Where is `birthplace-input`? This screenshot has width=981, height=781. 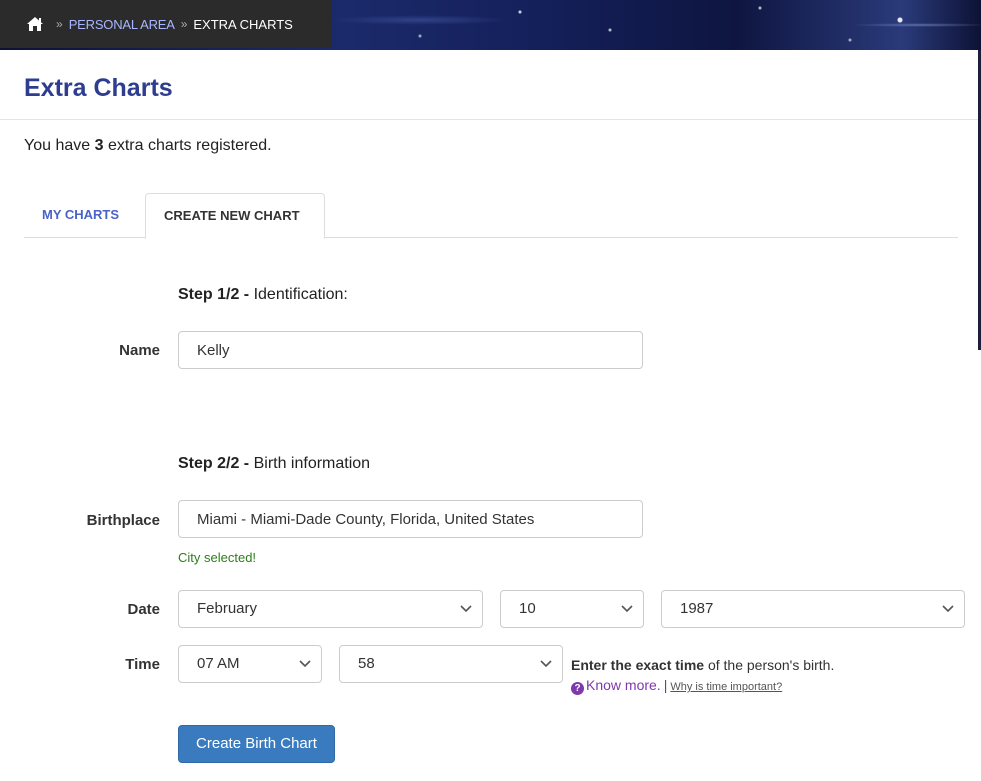
birthplace-input is located at coordinates (410, 519).